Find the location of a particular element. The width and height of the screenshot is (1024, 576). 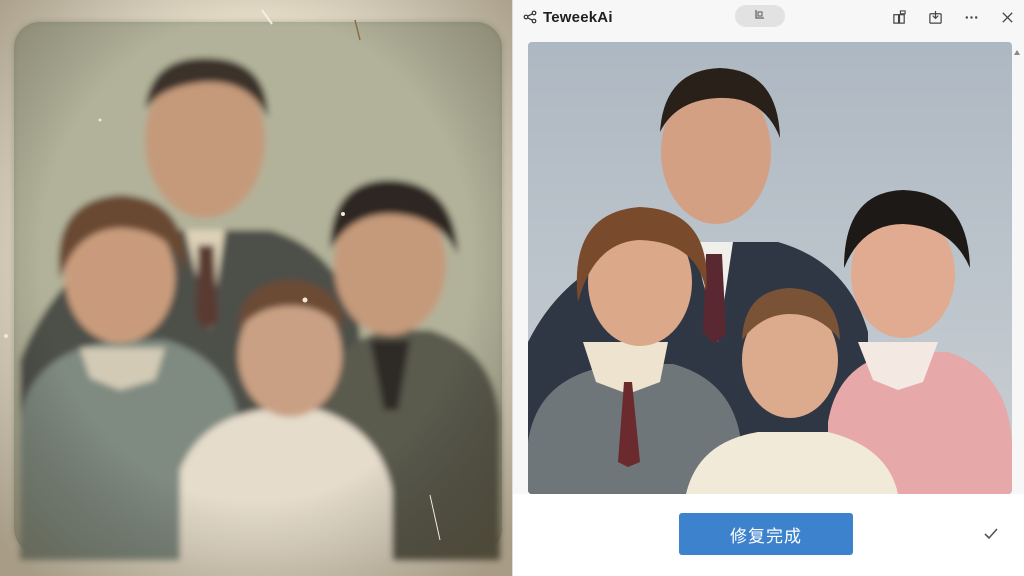

close-icon is located at coordinates (1007, 17).